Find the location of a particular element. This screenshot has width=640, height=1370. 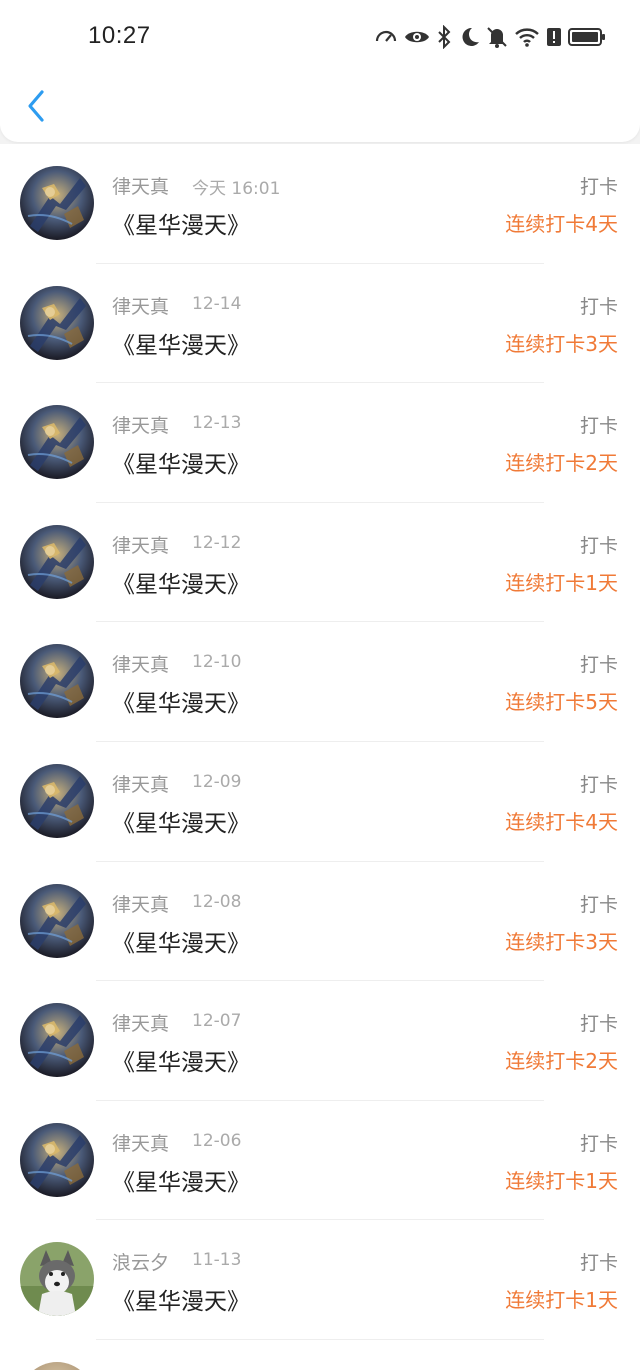

list-item: 律天真 12-12 《星华漫天》 打卡 连续打卡1天 is located at coordinates (320, 562).